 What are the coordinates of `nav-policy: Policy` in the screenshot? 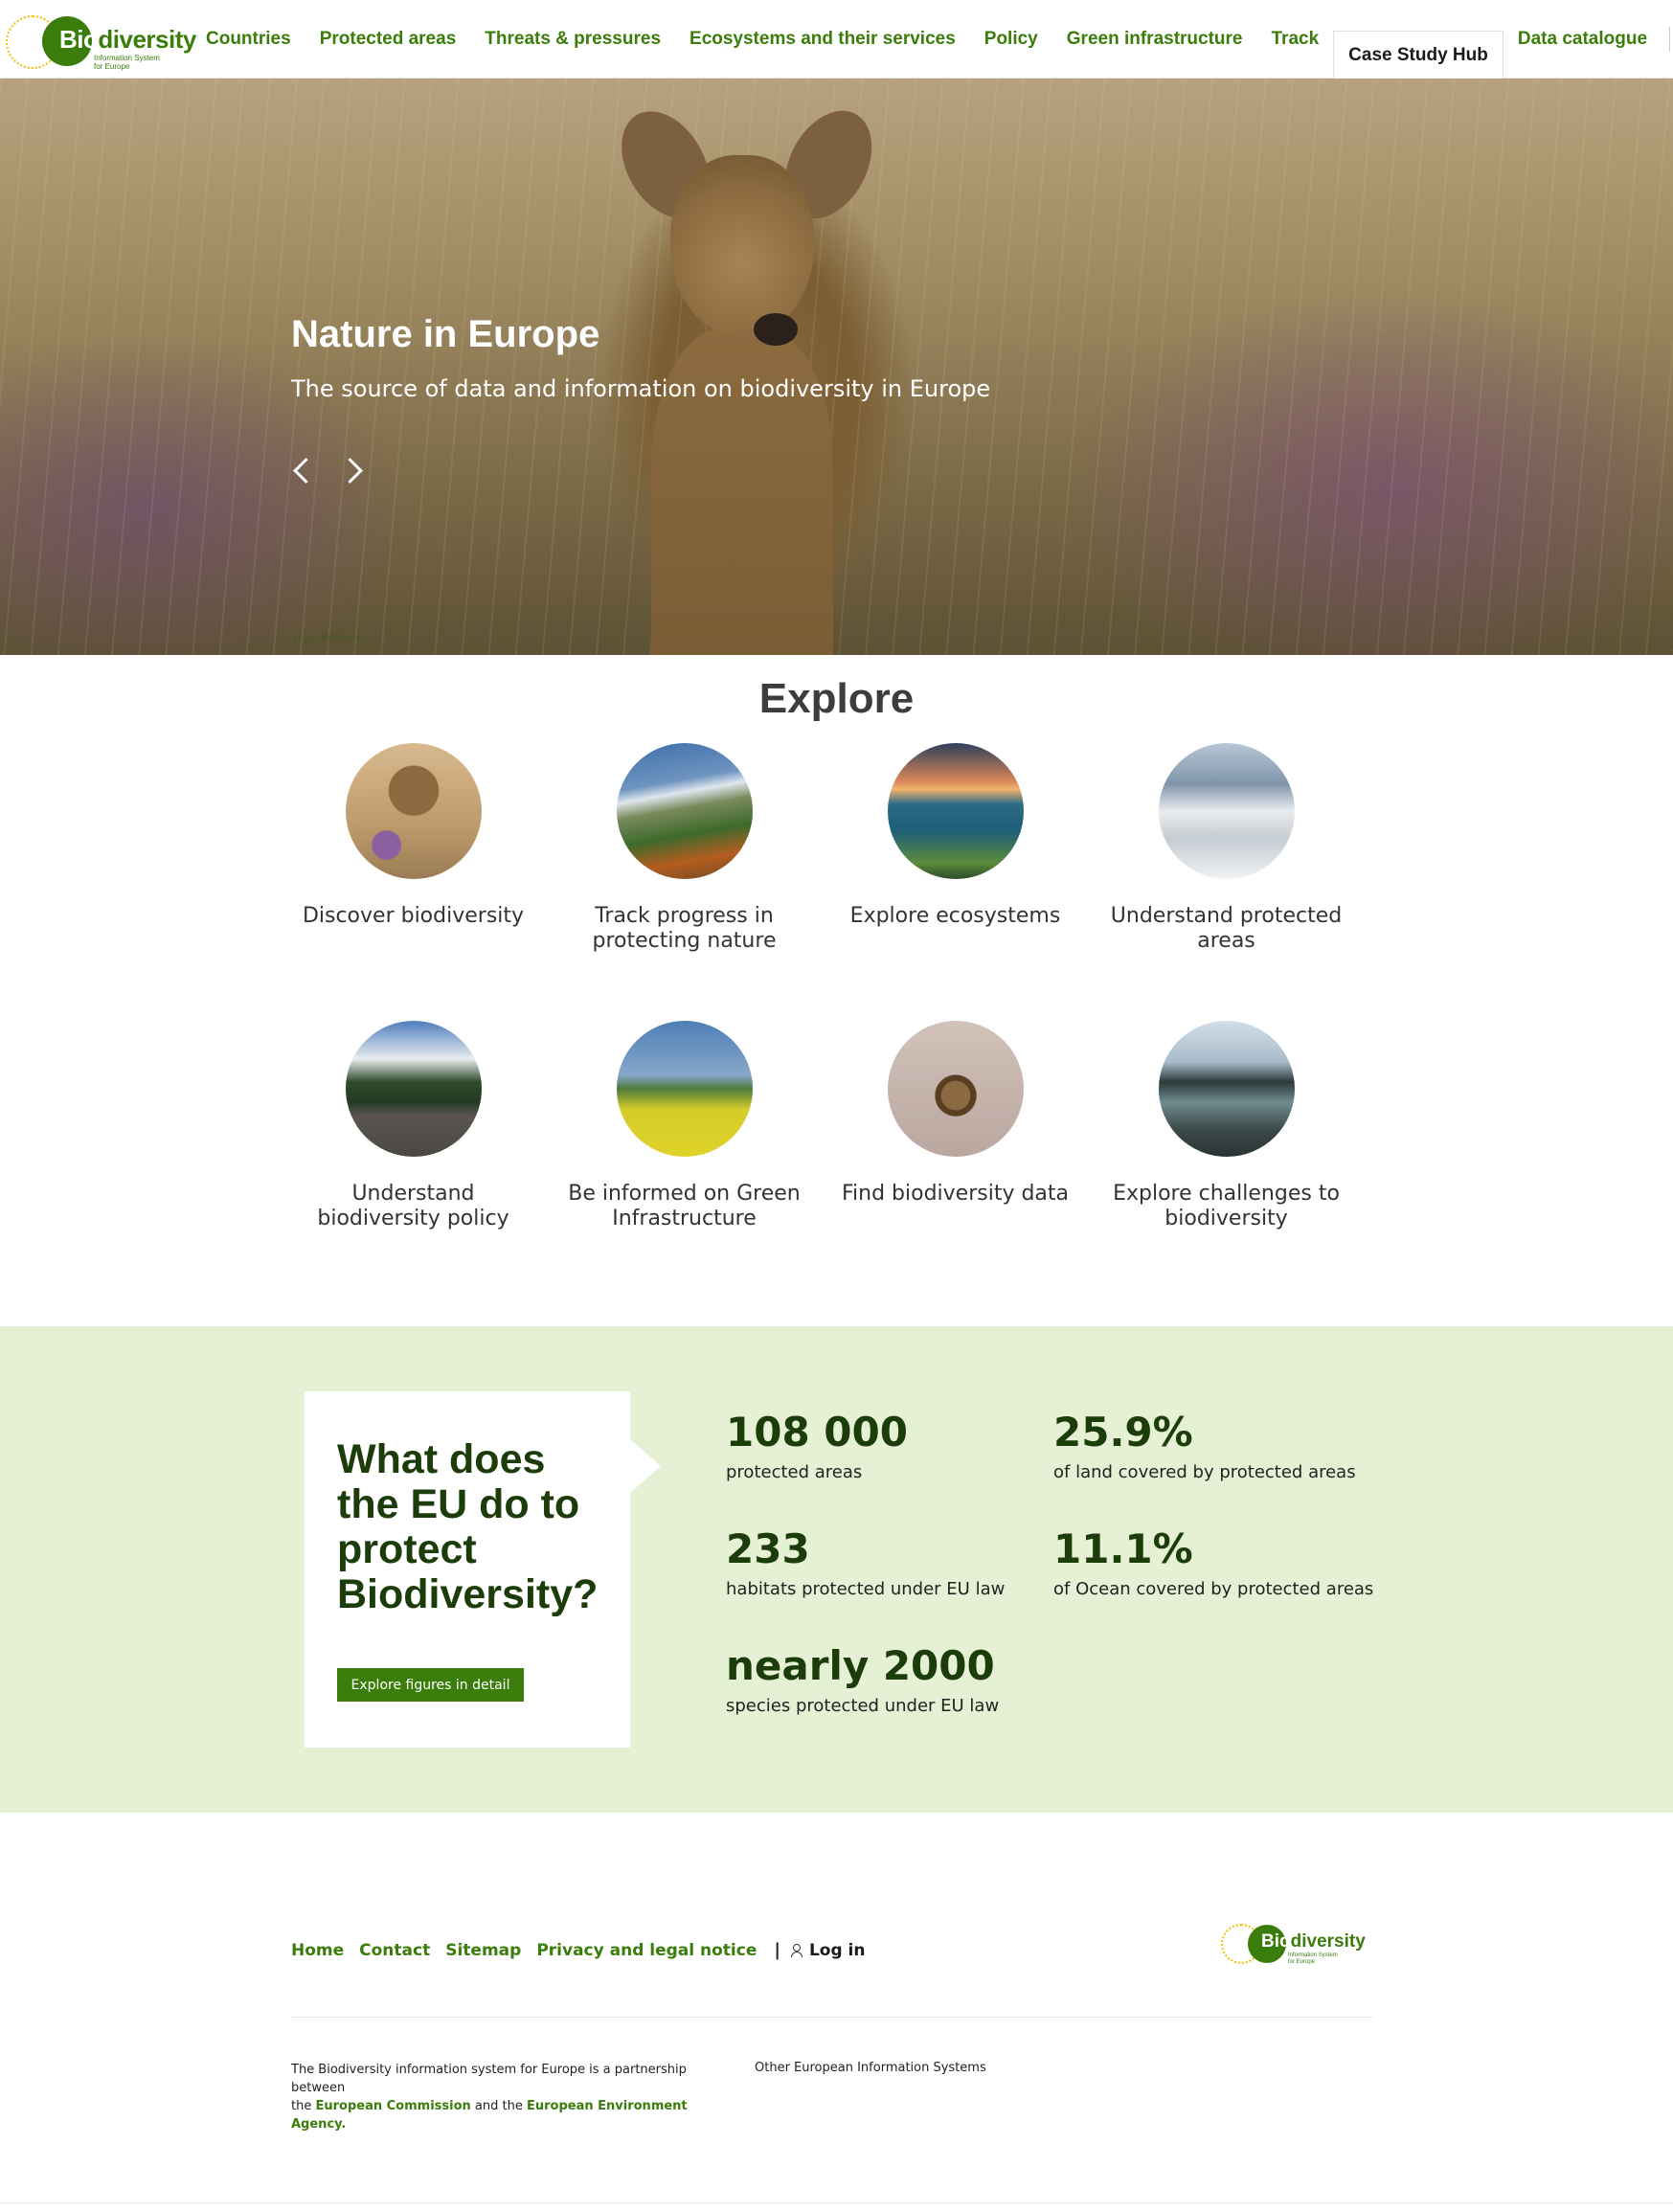 It's located at (1011, 39).